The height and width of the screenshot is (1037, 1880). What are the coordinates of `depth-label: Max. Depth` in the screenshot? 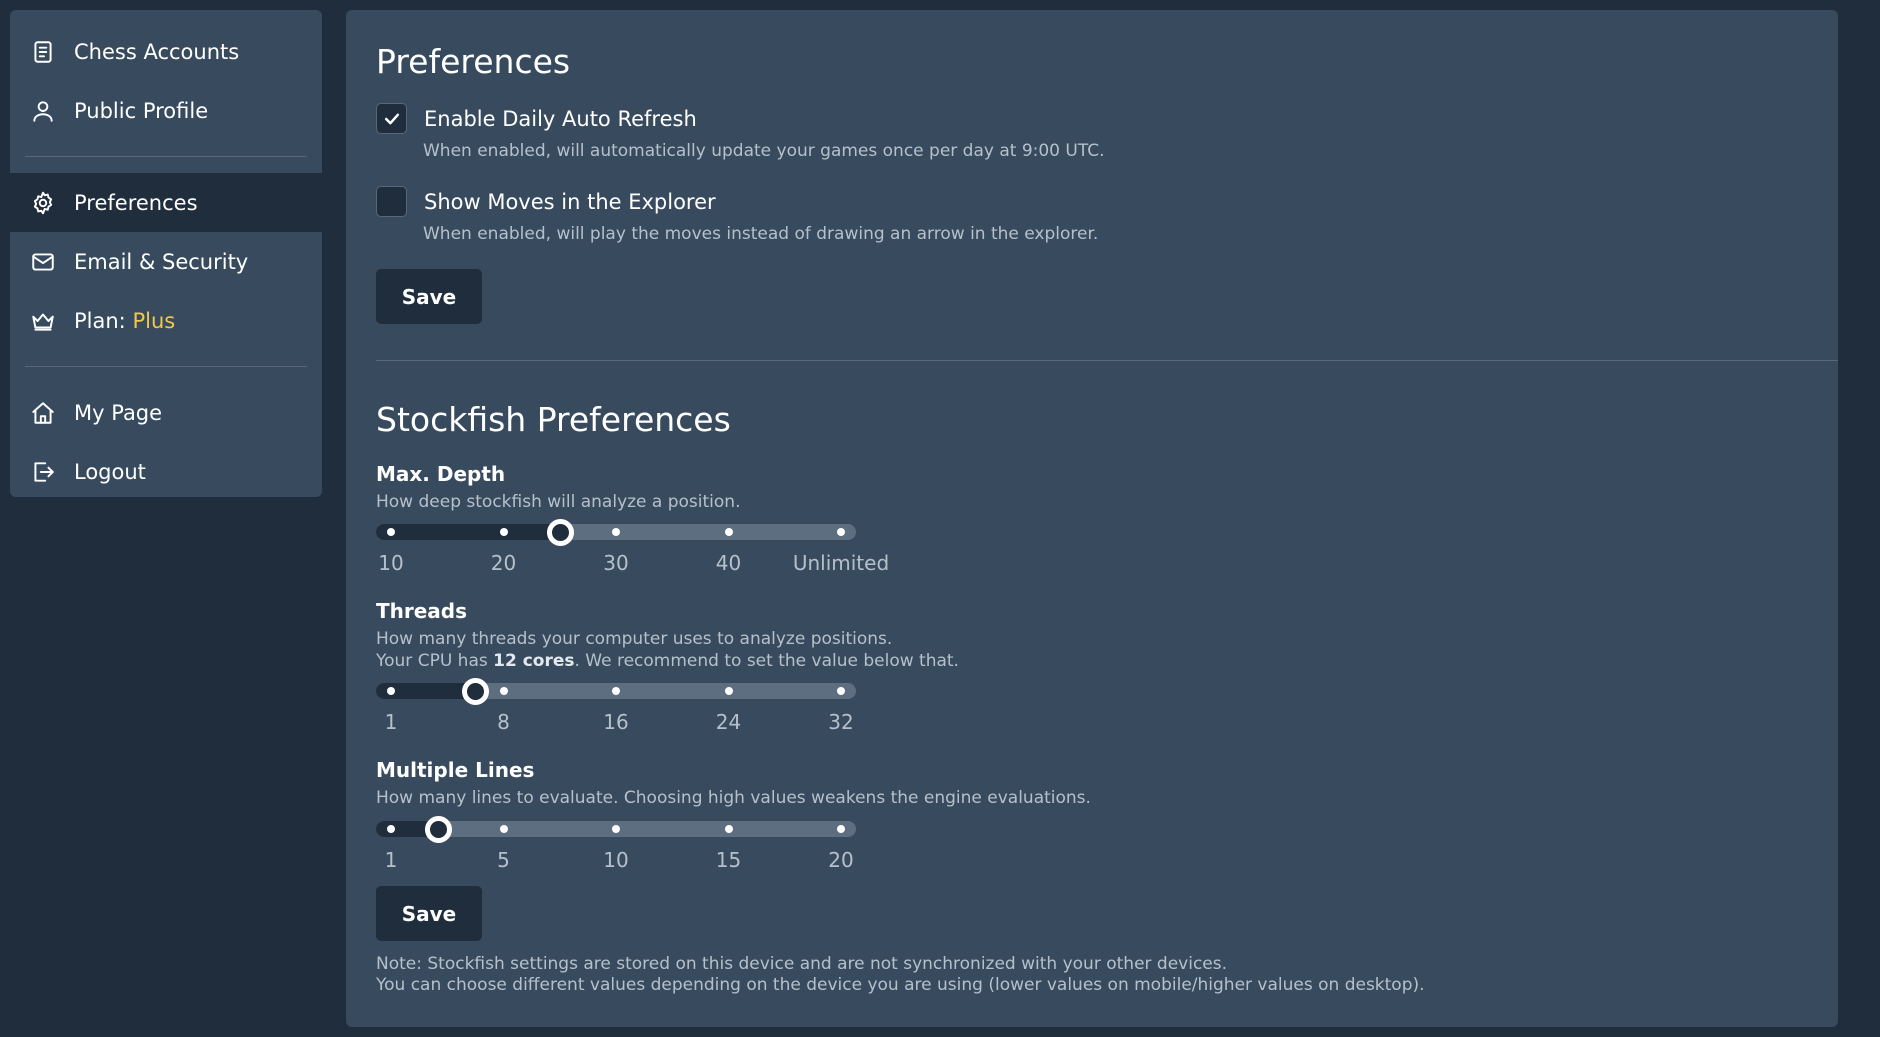 It's located at (441, 474).